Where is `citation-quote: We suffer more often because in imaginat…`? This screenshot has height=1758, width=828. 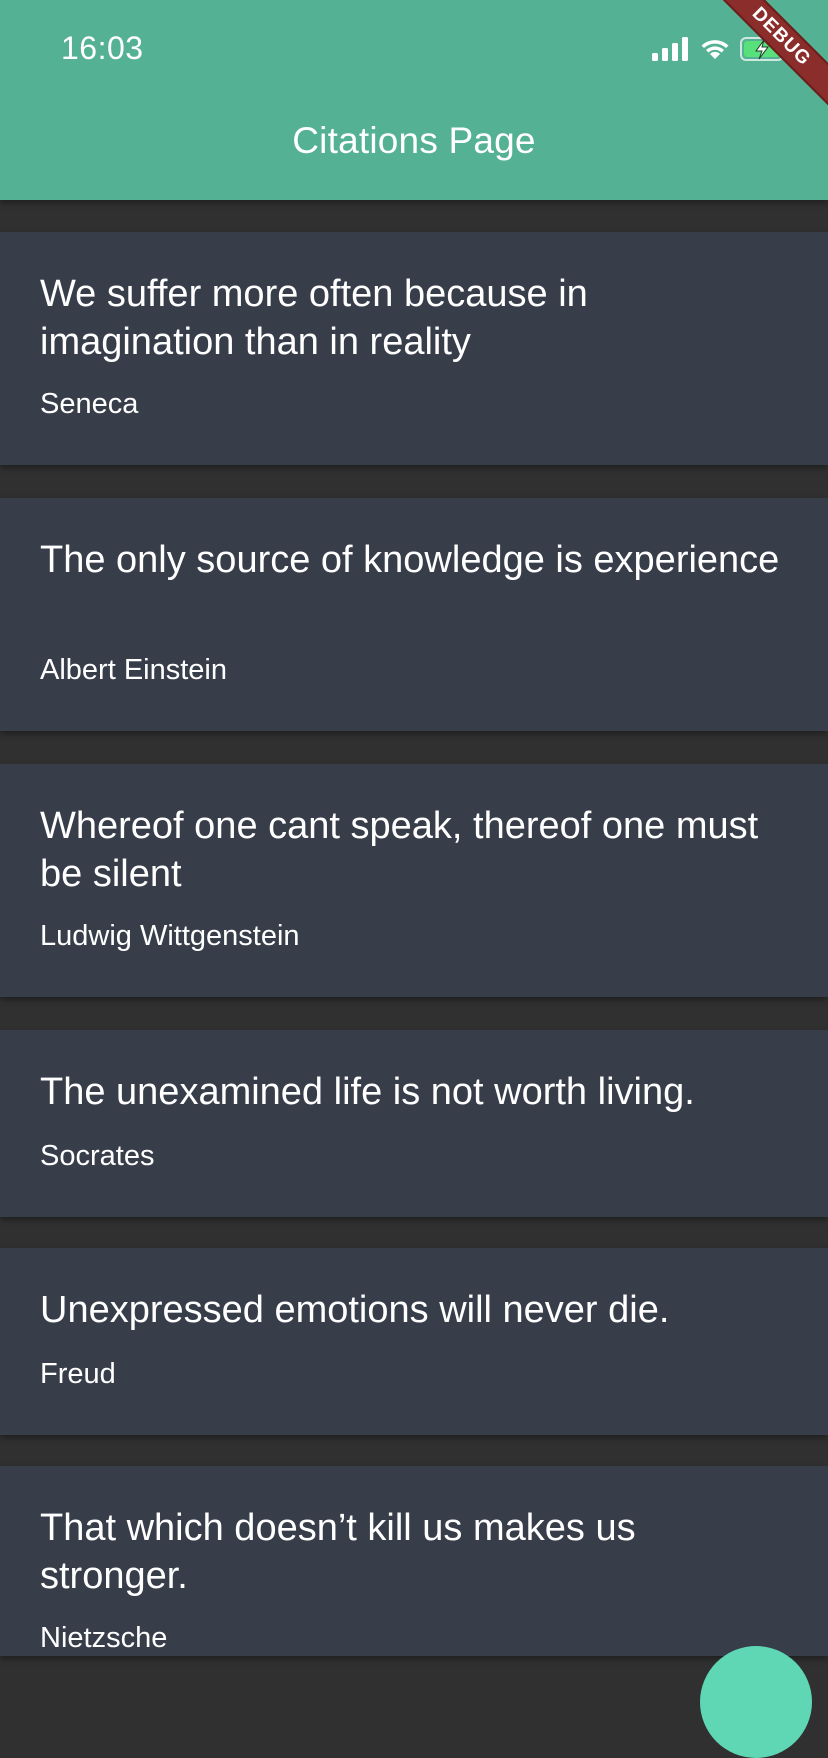
citation-quote: We suffer more often because in imaginat… is located at coordinates (314, 318).